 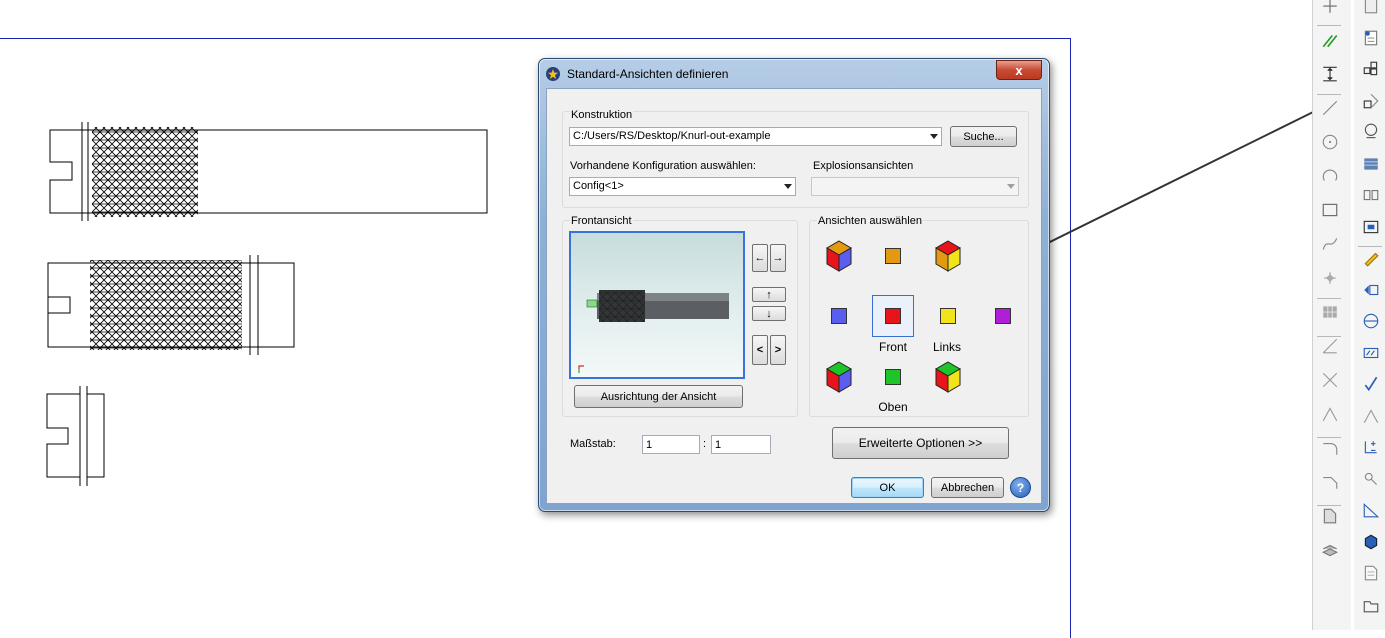 I want to click on section-view-button, so click(x=1371, y=164).